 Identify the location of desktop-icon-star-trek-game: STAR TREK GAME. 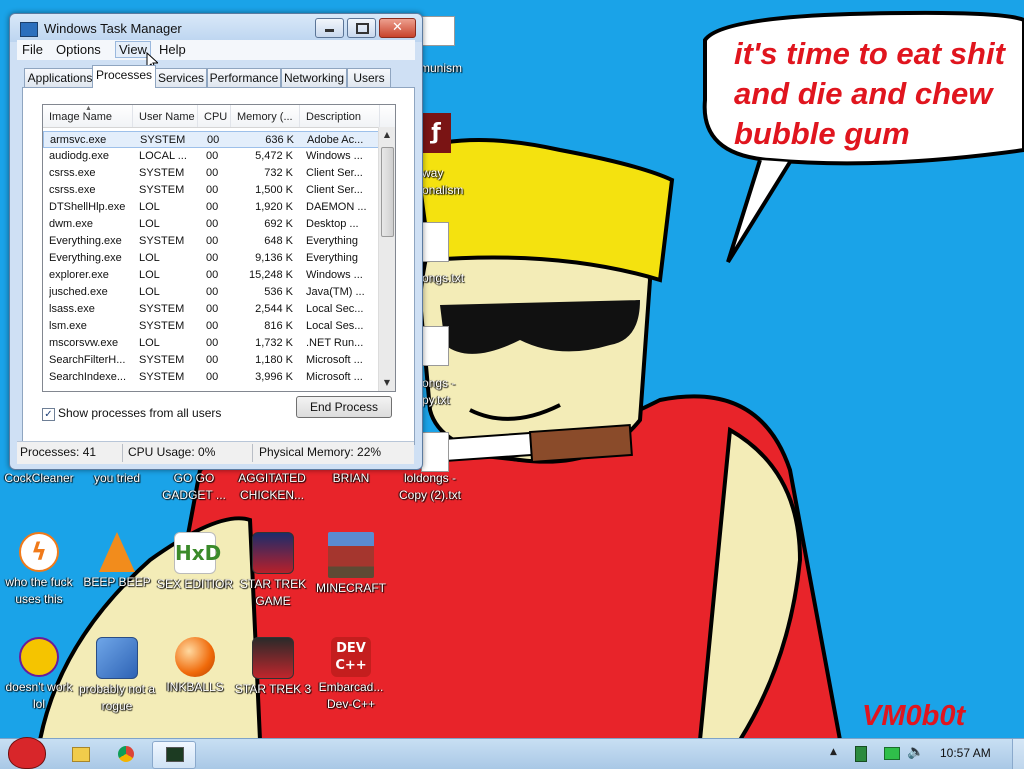
(273, 571).